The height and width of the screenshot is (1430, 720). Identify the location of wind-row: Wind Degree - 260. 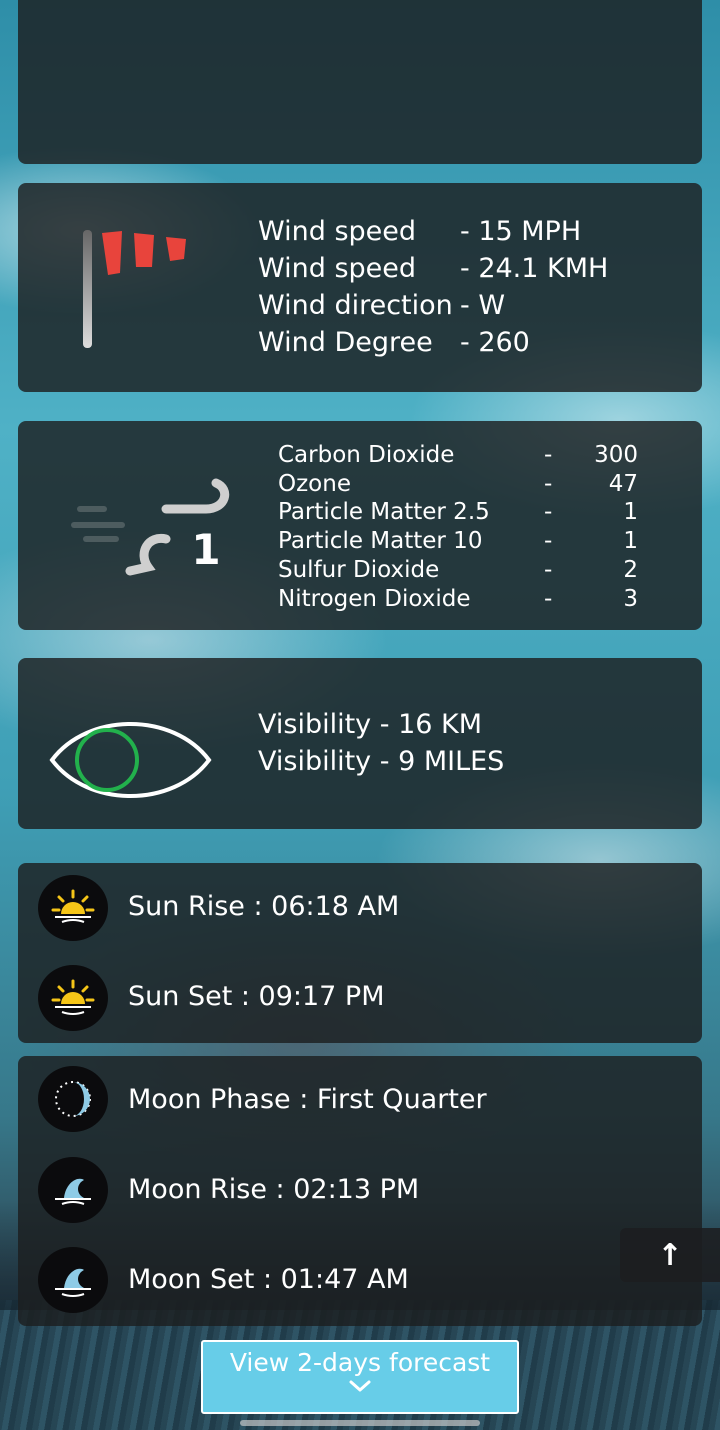
(433, 342).